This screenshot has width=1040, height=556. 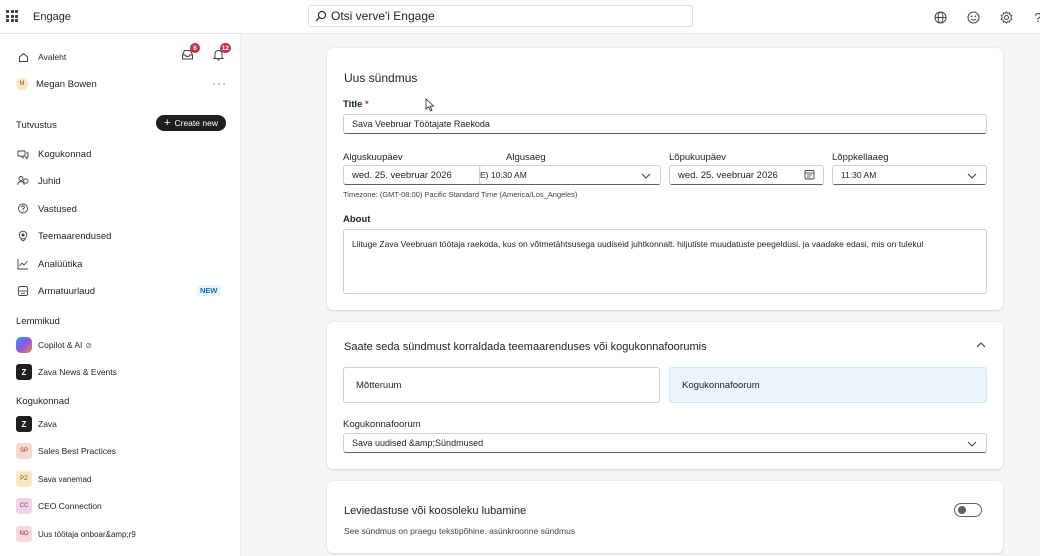 I want to click on sidebar-item-home: Avaleht, so click(x=41, y=57).